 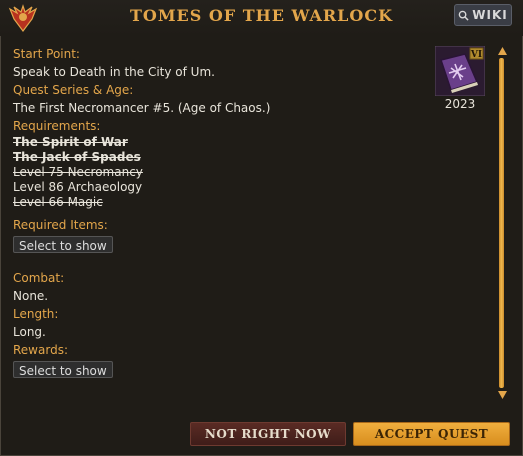 I want to click on requirement-item: Level 66 Magic, so click(x=58, y=202).